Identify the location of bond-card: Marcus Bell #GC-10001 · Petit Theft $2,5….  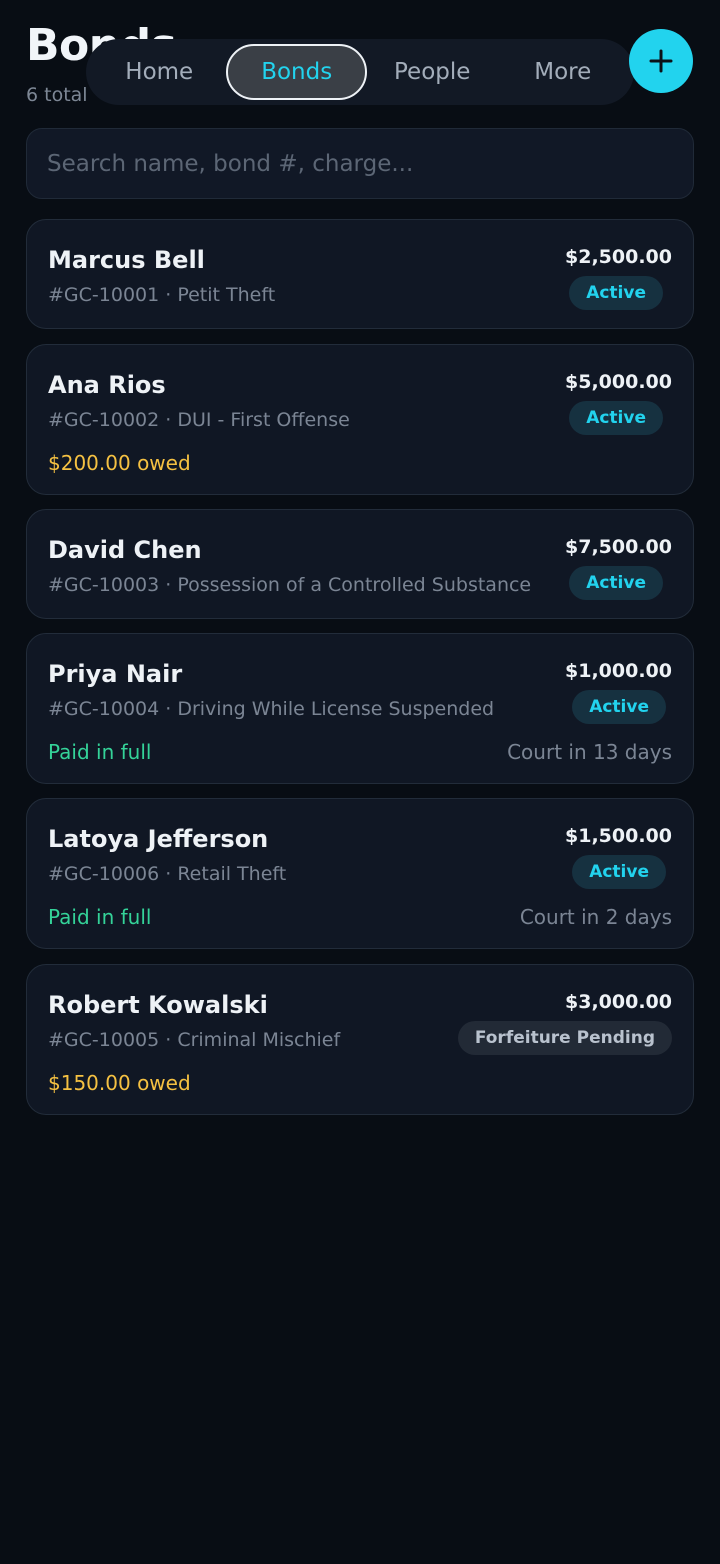
(360, 274).